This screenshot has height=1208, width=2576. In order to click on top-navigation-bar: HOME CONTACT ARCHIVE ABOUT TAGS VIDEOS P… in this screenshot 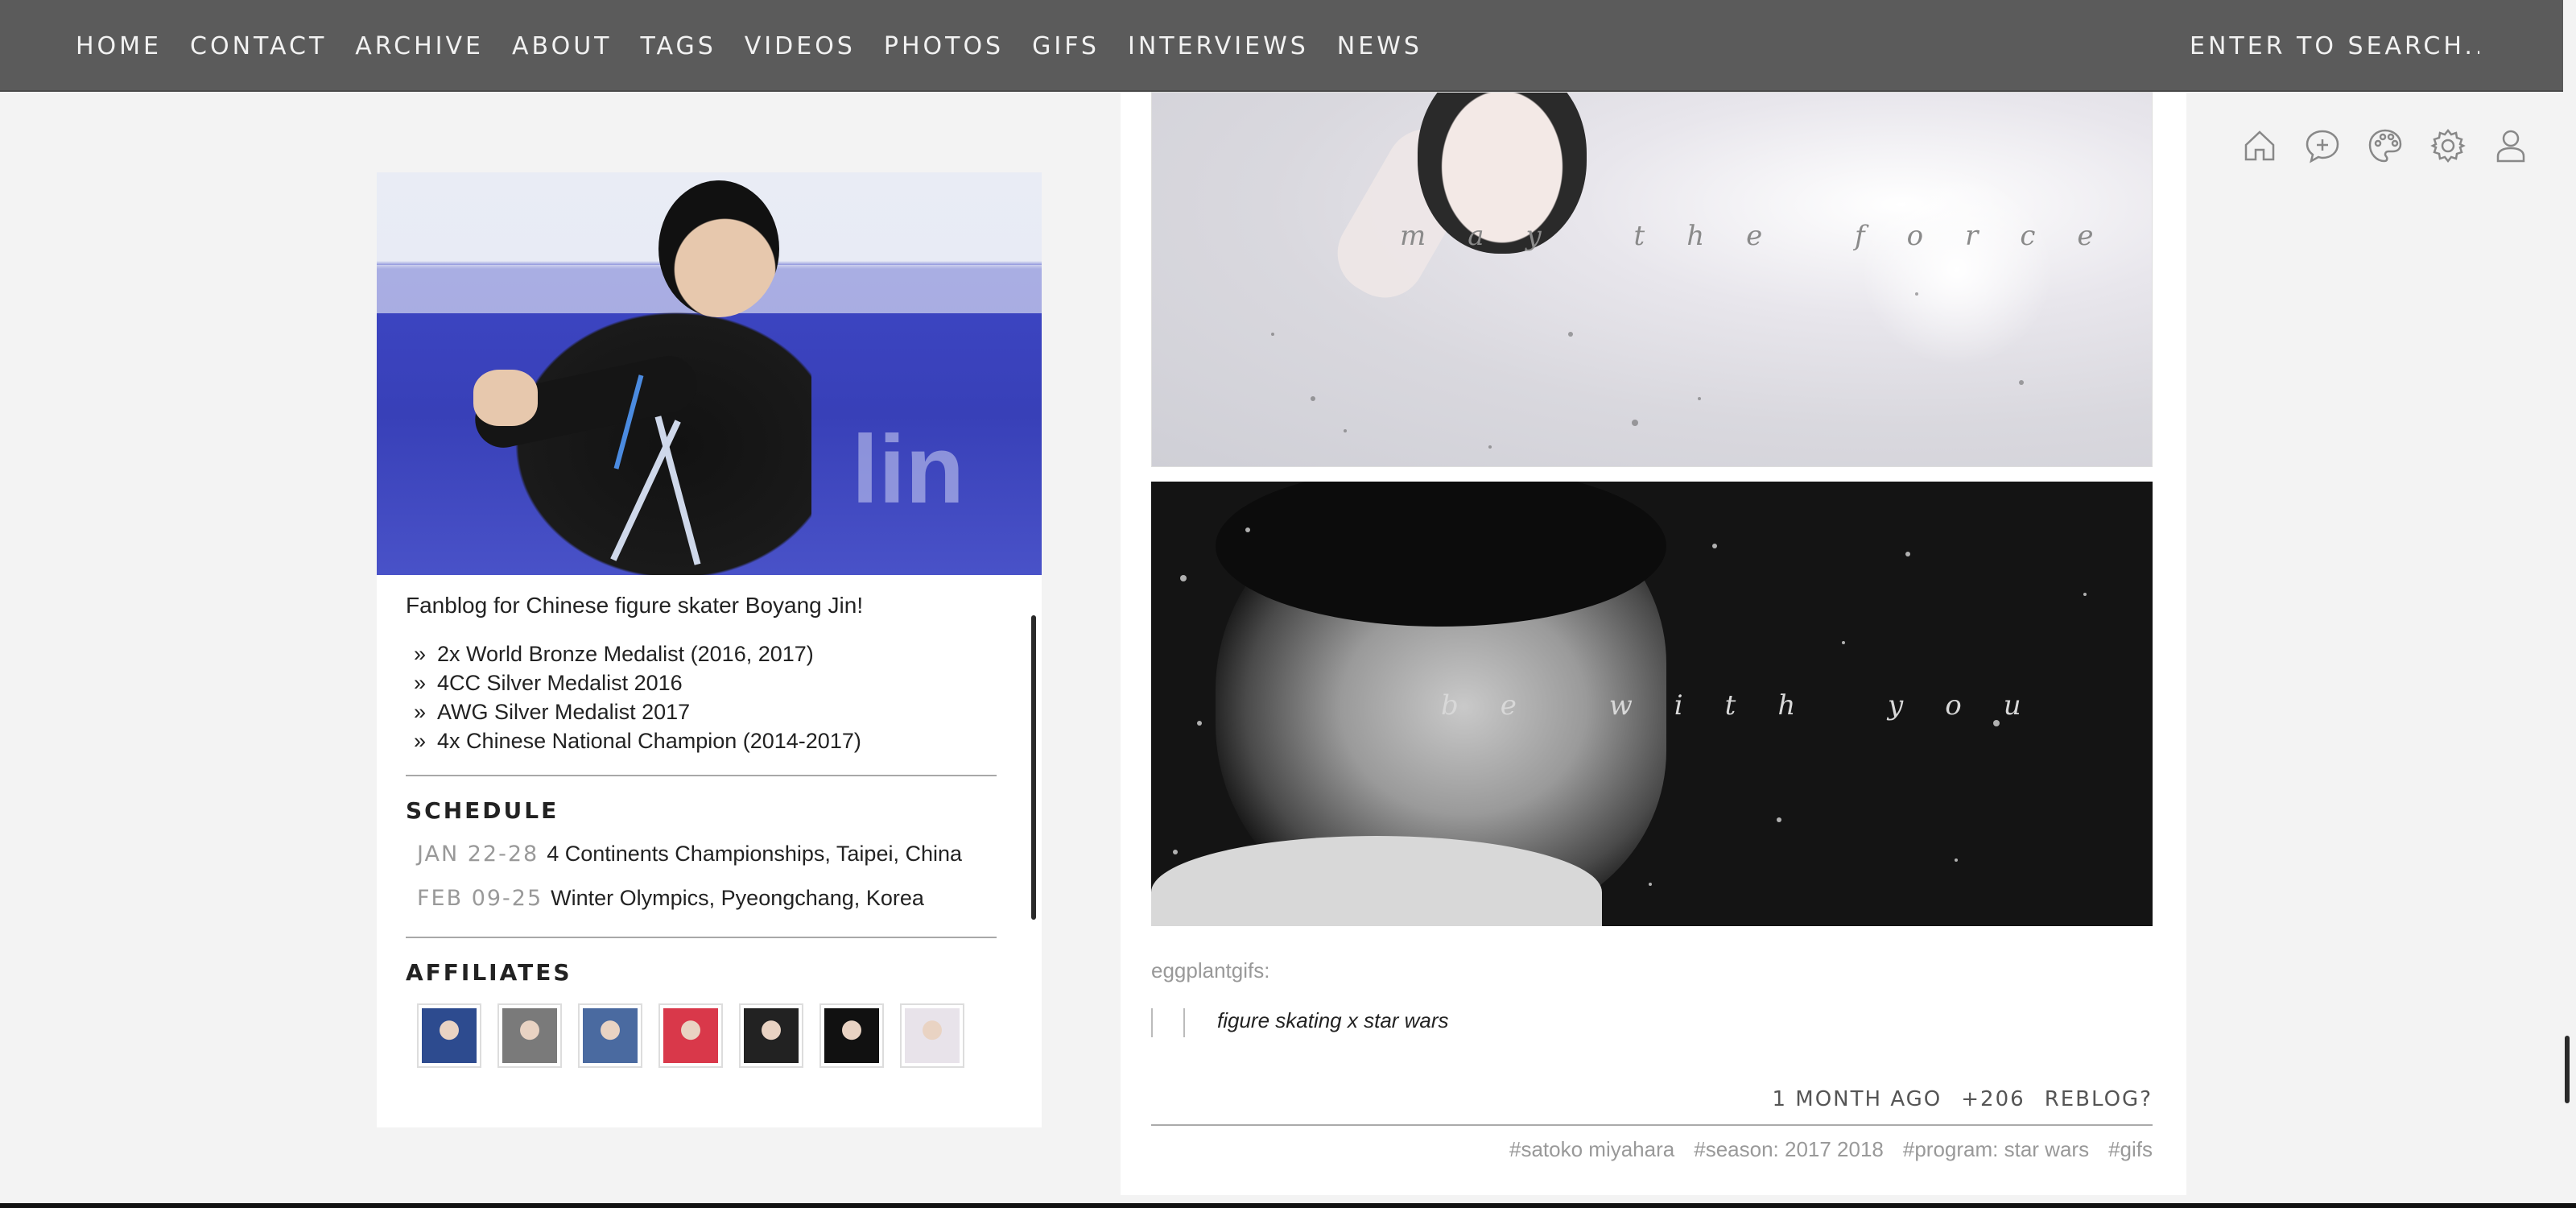, I will do `click(1281, 46)`.